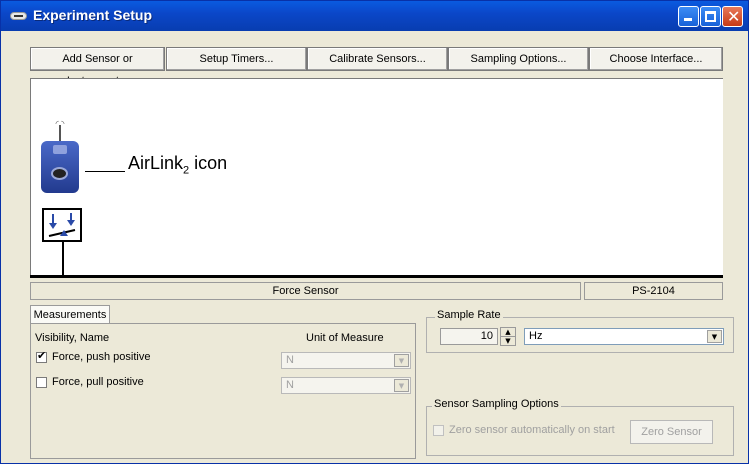  I want to click on airlink-device-icon, so click(60, 167).